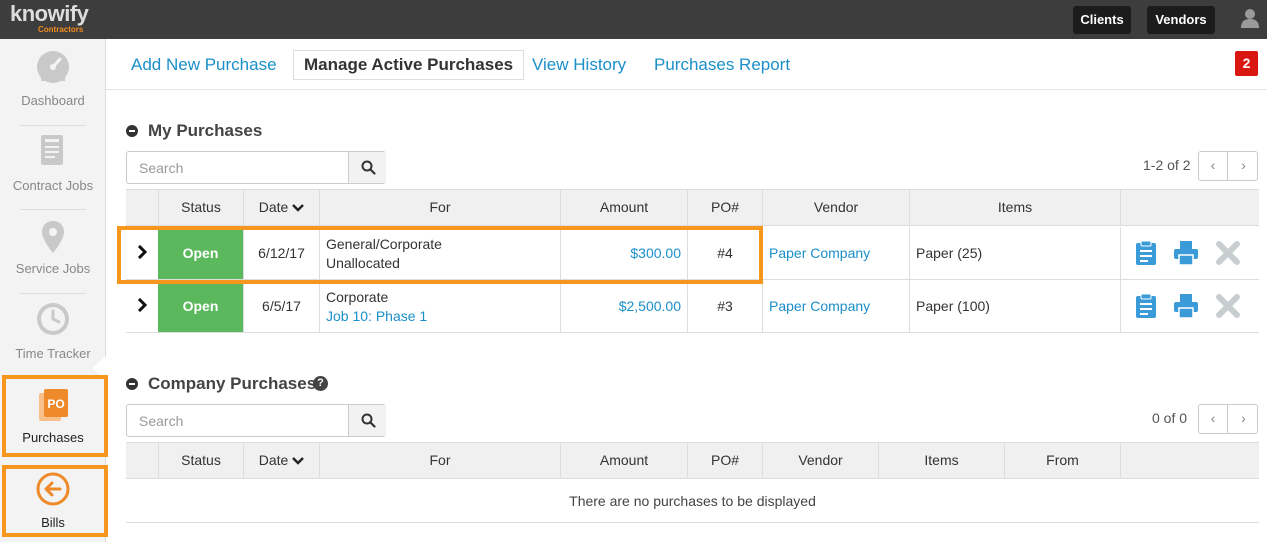  What do you see at coordinates (1170, 418) in the screenshot?
I see `pager-count: 0 of 0` at bounding box center [1170, 418].